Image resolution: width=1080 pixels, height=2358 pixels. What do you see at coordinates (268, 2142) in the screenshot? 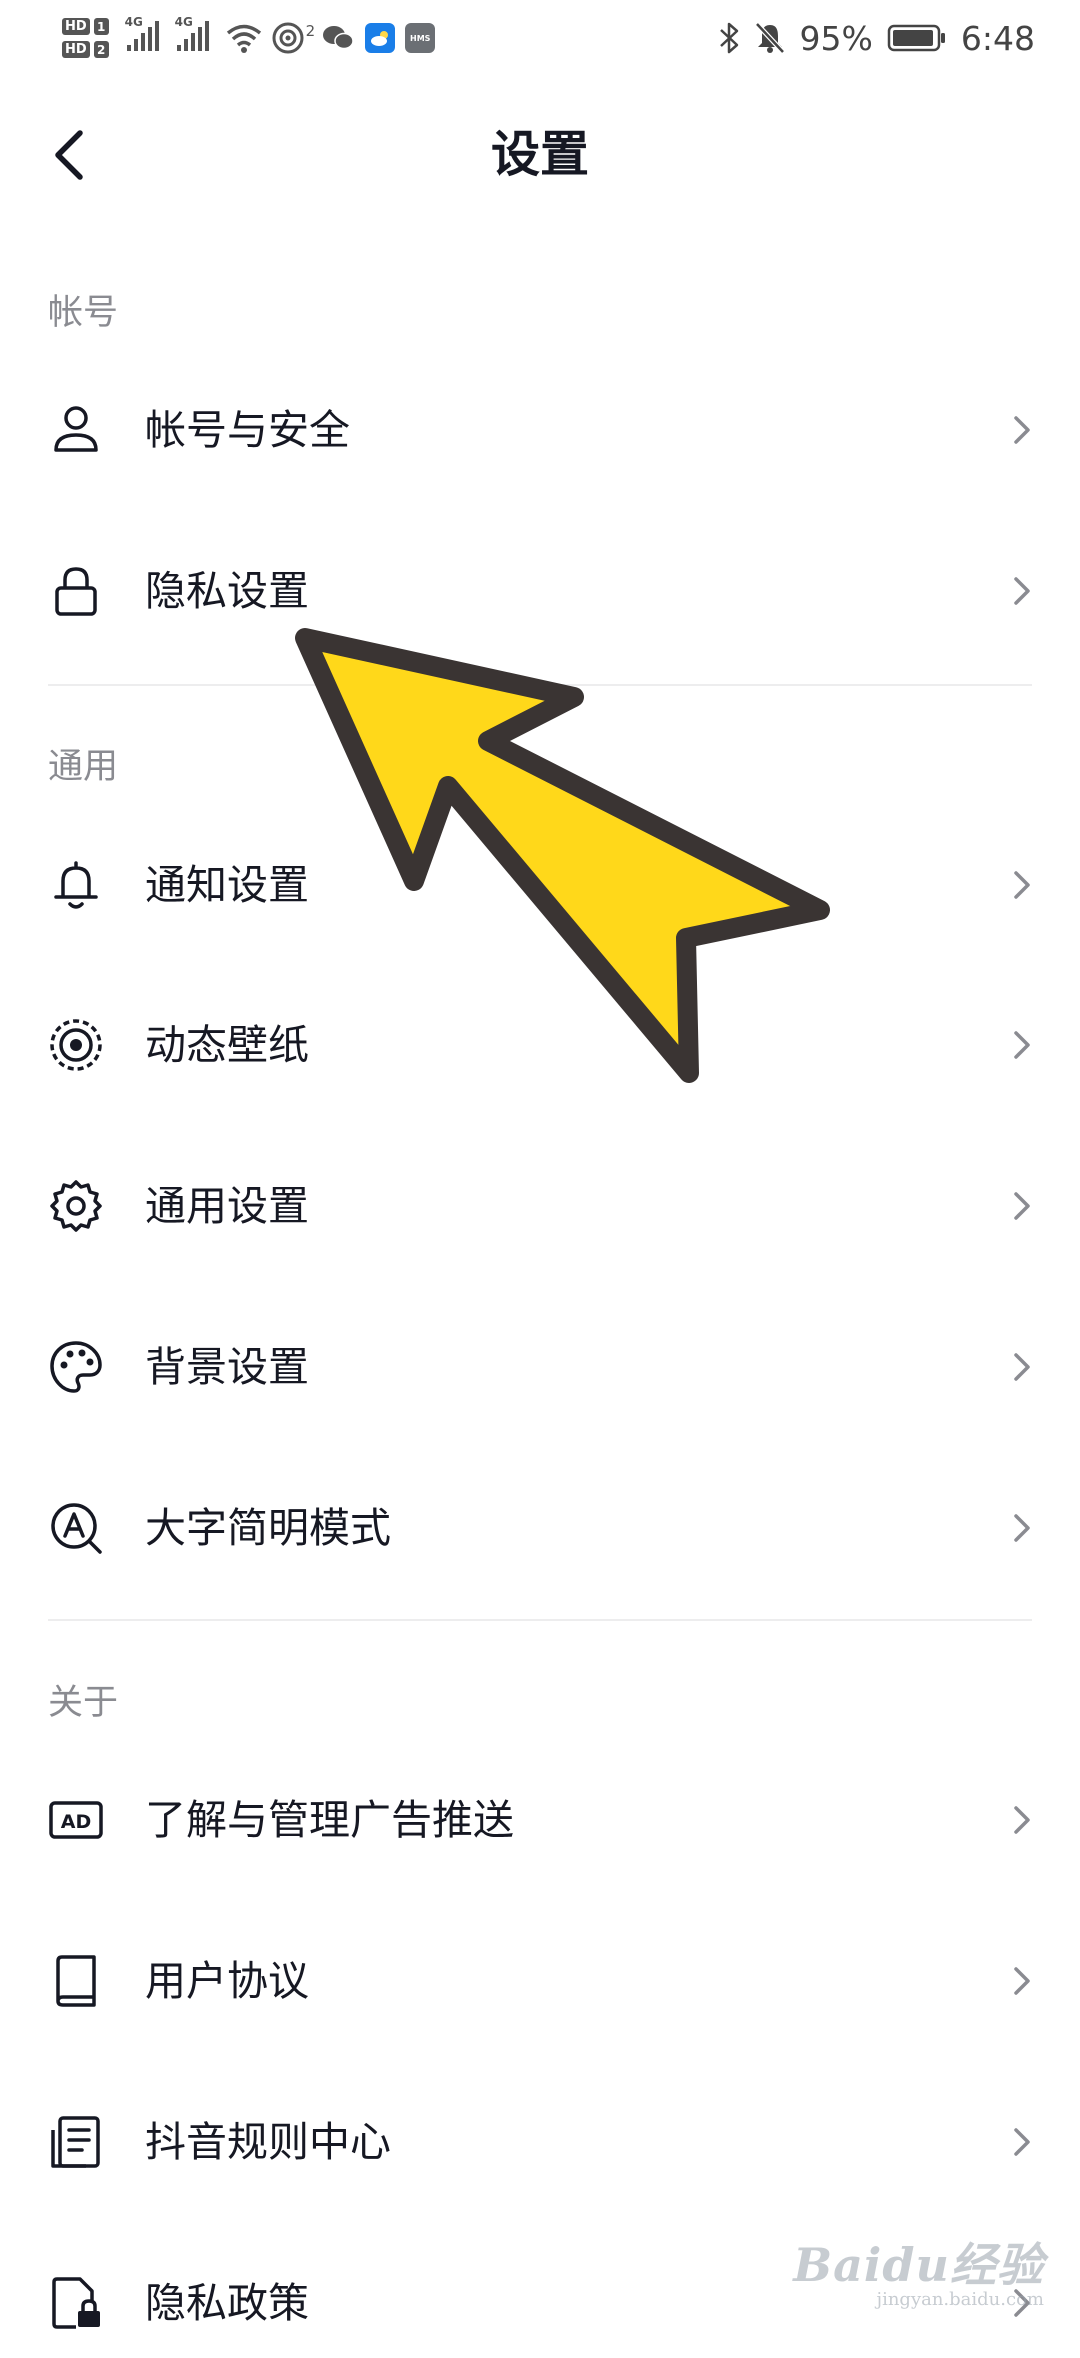
I see `settings-item-label: 抖音规则中心` at bounding box center [268, 2142].